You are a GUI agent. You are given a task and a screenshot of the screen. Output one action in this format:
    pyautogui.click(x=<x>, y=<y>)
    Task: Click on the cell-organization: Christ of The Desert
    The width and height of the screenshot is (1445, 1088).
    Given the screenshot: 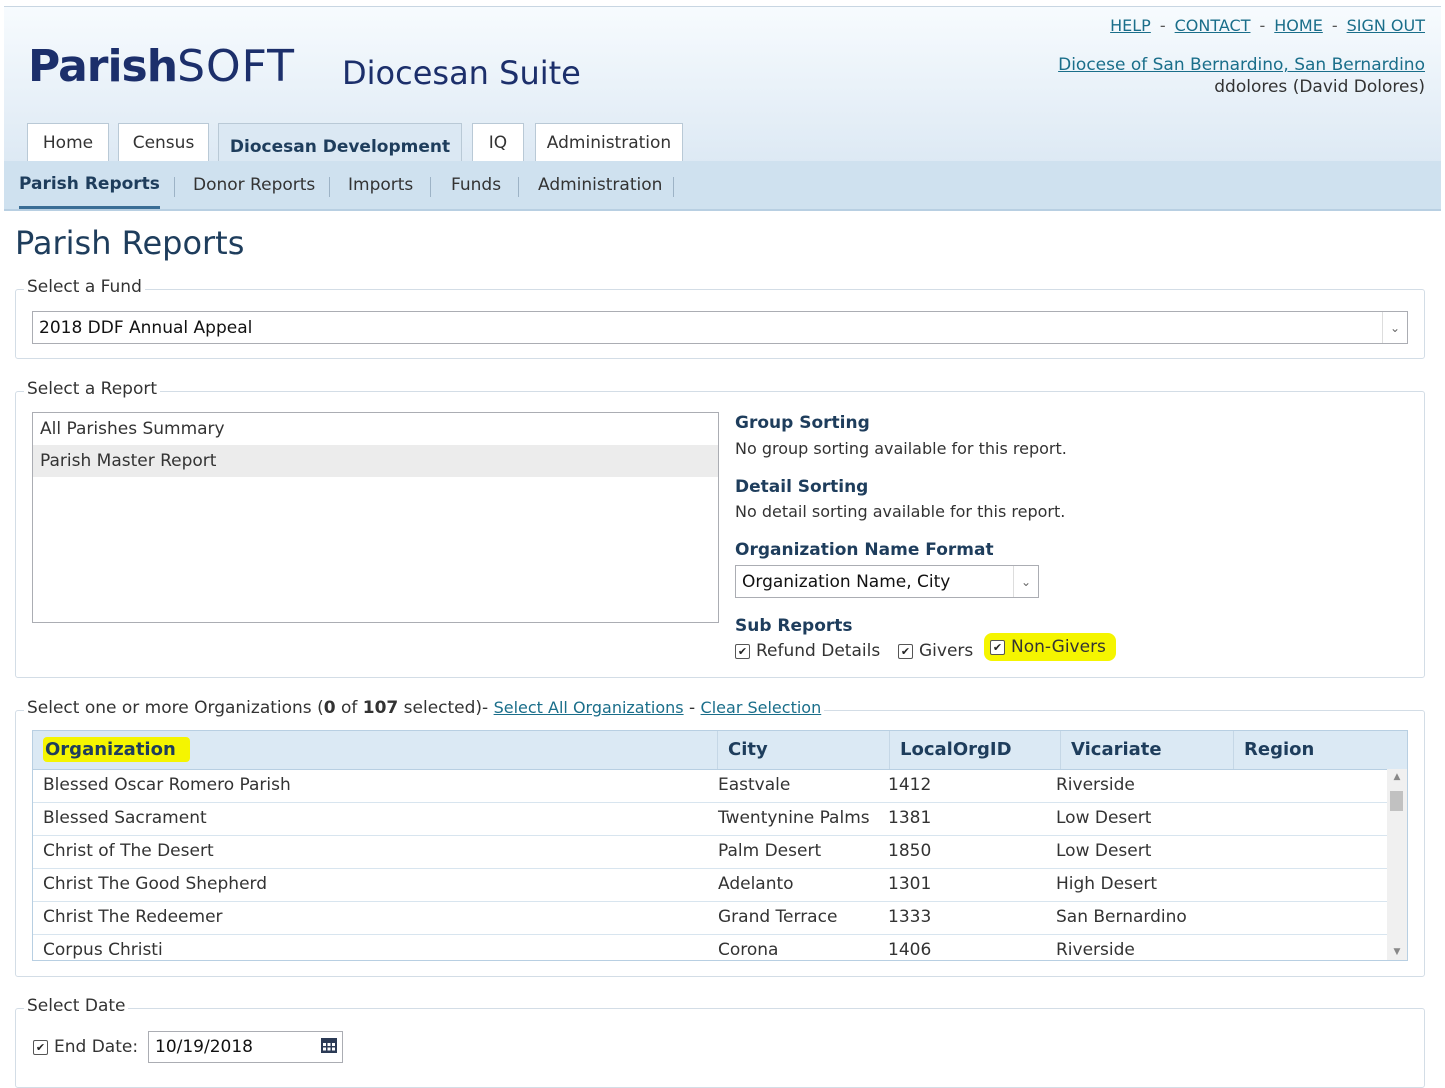 What is the action you would take?
    pyautogui.click(x=128, y=851)
    